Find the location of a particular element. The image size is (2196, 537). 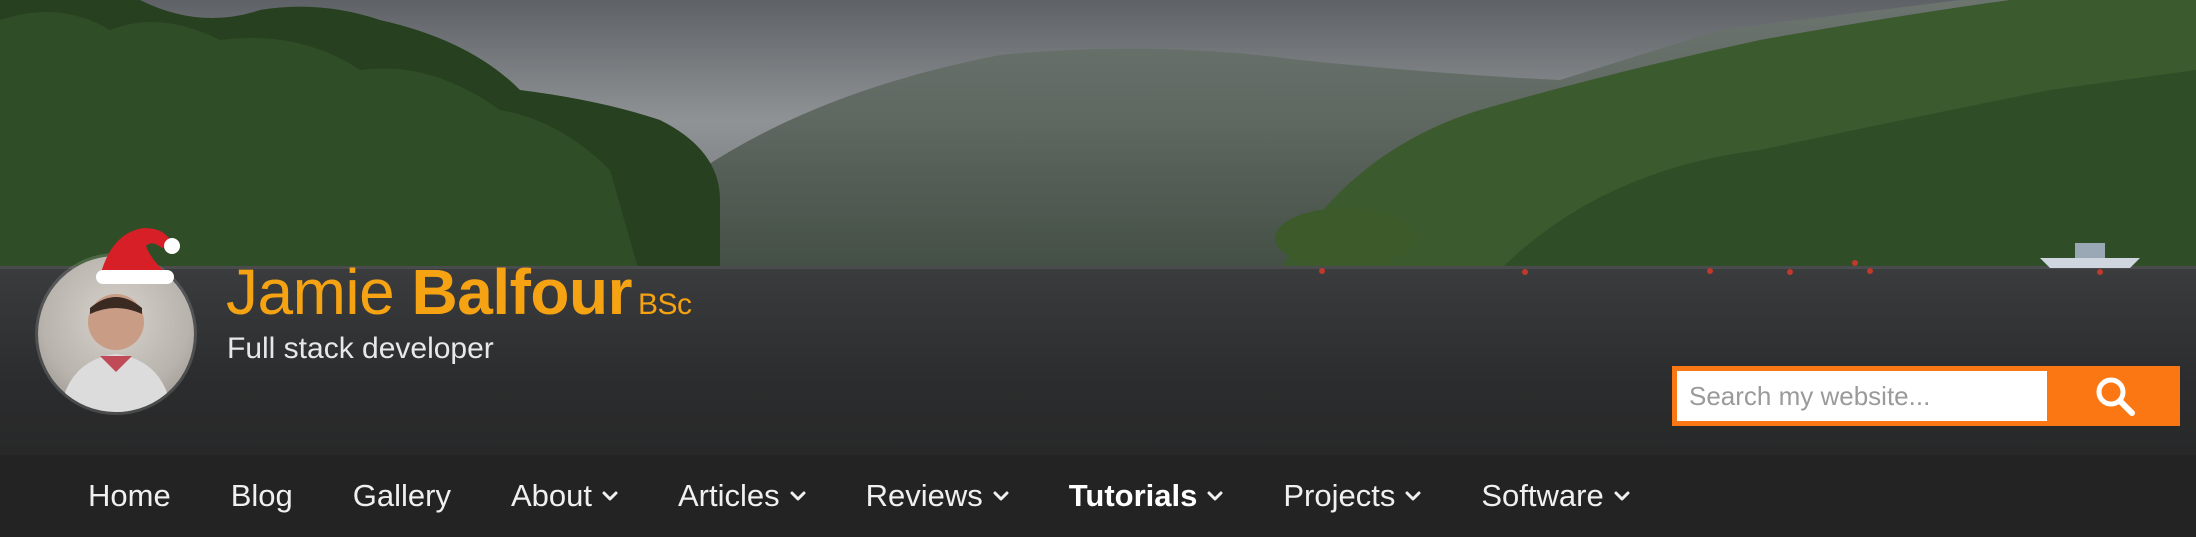

search-icon is located at coordinates (2115, 396).